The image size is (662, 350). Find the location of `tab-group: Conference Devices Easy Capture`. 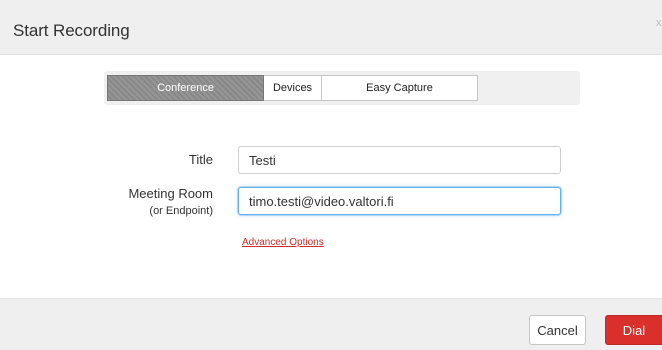

tab-group: Conference Devices Easy Capture is located at coordinates (292, 88).